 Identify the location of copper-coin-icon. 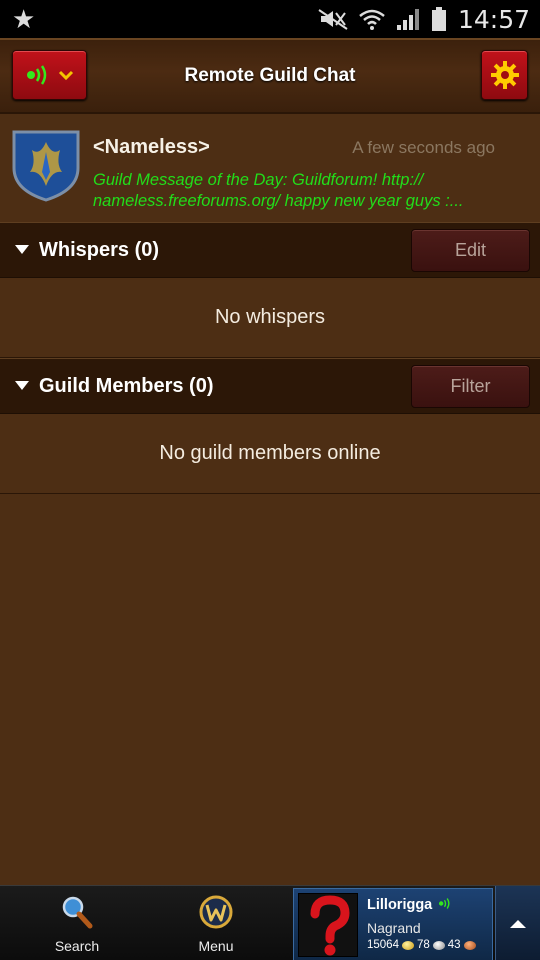
(469, 945).